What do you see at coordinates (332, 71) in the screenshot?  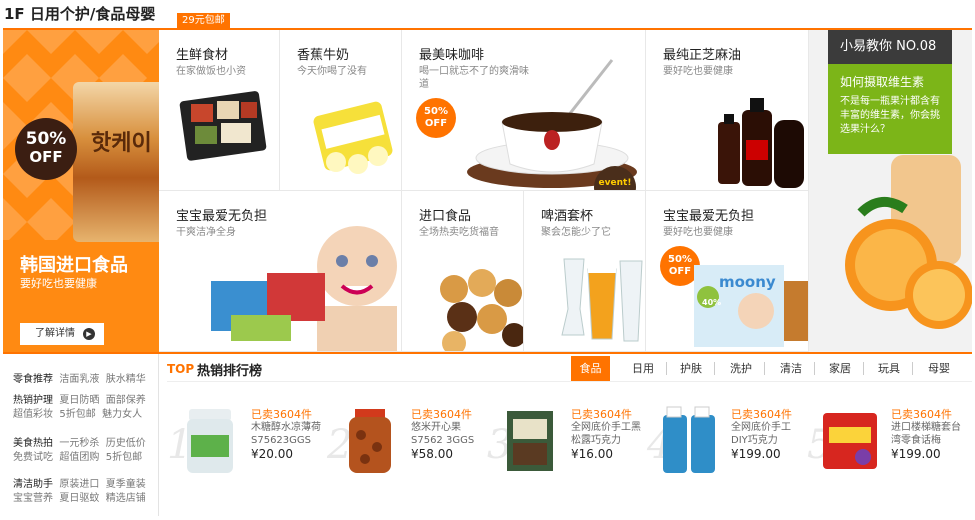 I see `cell-subtitle: 今天你喝了没有` at bounding box center [332, 71].